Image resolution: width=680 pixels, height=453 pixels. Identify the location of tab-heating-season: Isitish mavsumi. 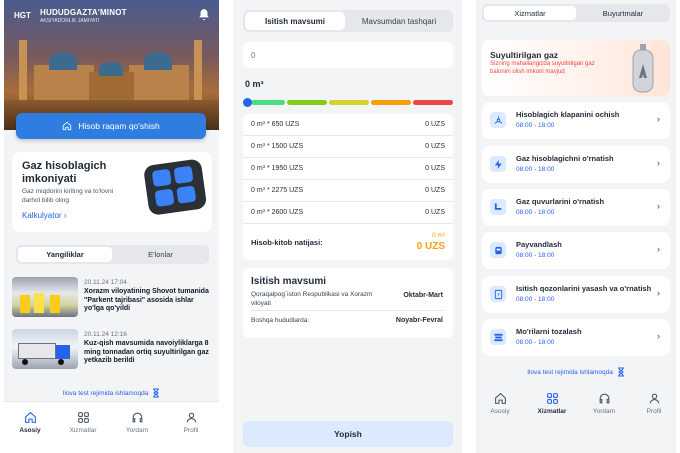
(295, 21).